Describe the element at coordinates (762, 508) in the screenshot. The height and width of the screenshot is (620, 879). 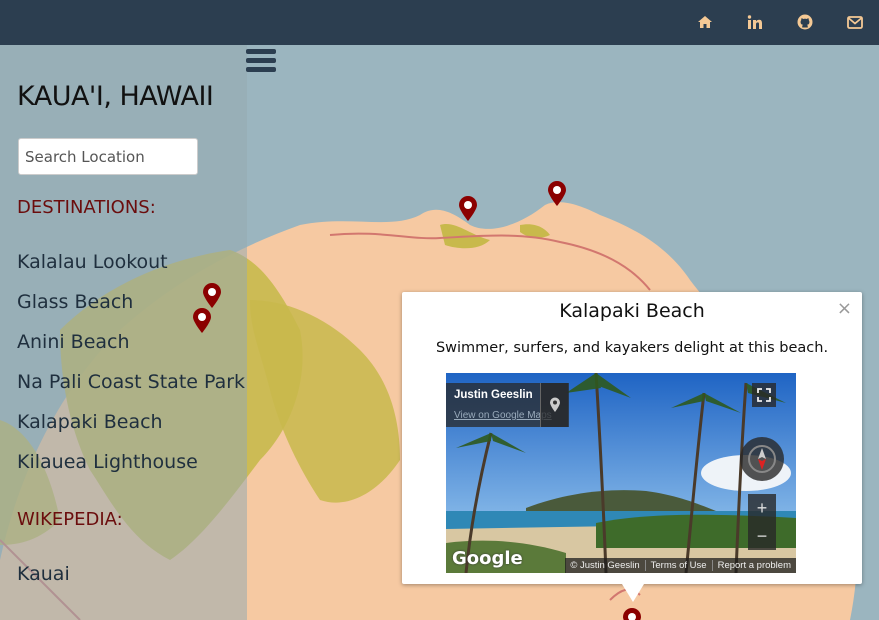
I see `zoom-in-button: +` at that location.